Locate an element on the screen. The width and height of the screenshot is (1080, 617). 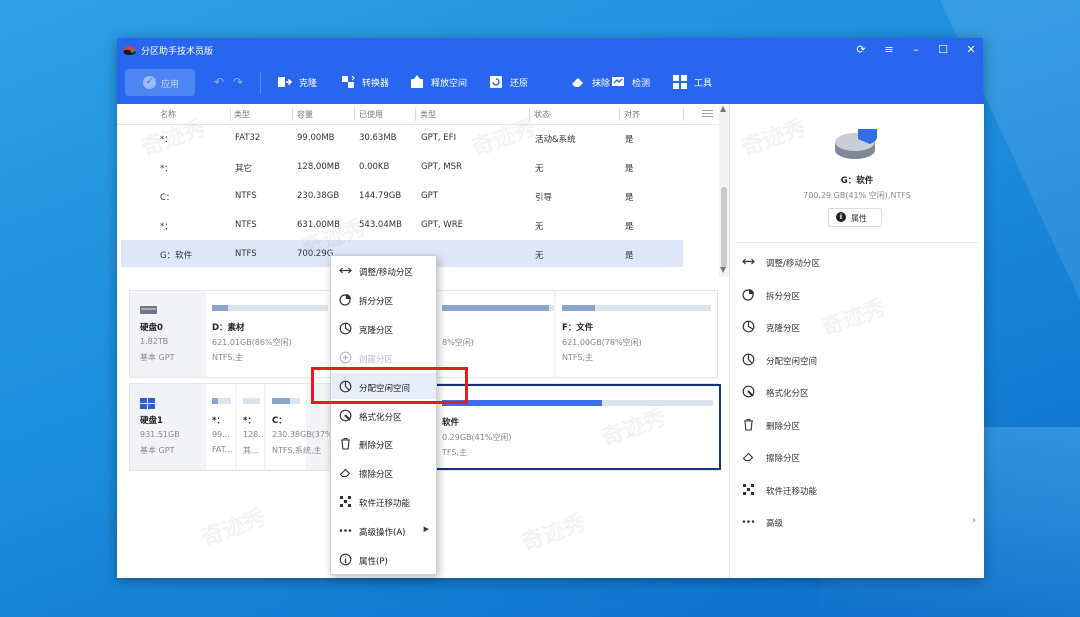
col-status: 状态 is located at coordinates (542, 114).